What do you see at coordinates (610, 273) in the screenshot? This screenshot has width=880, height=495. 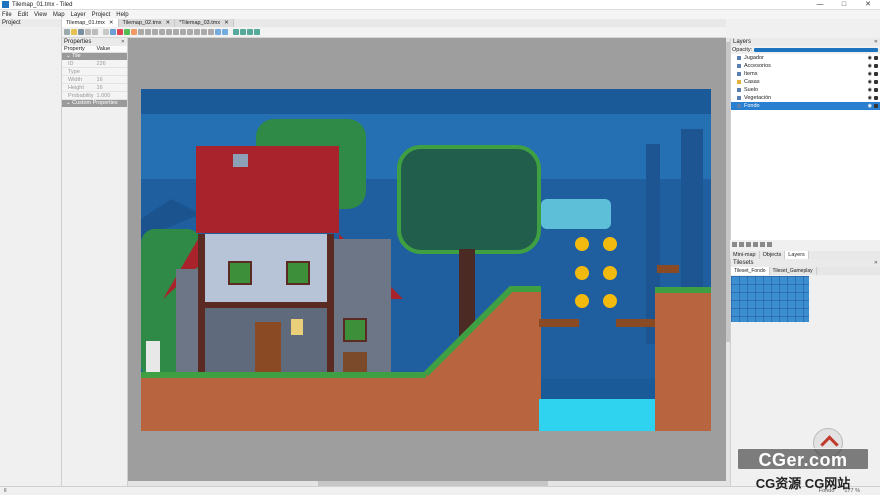 I see `coin` at bounding box center [610, 273].